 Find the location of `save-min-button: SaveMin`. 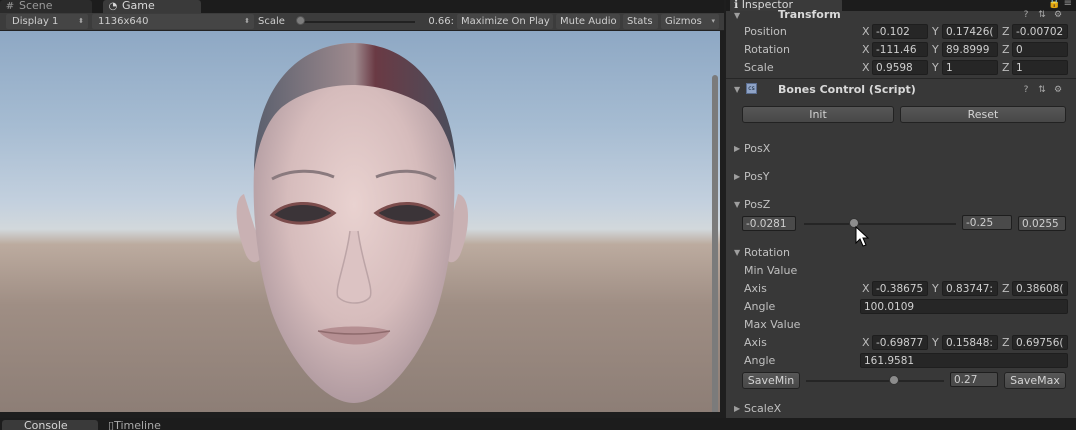

save-min-button: SaveMin is located at coordinates (771, 380).